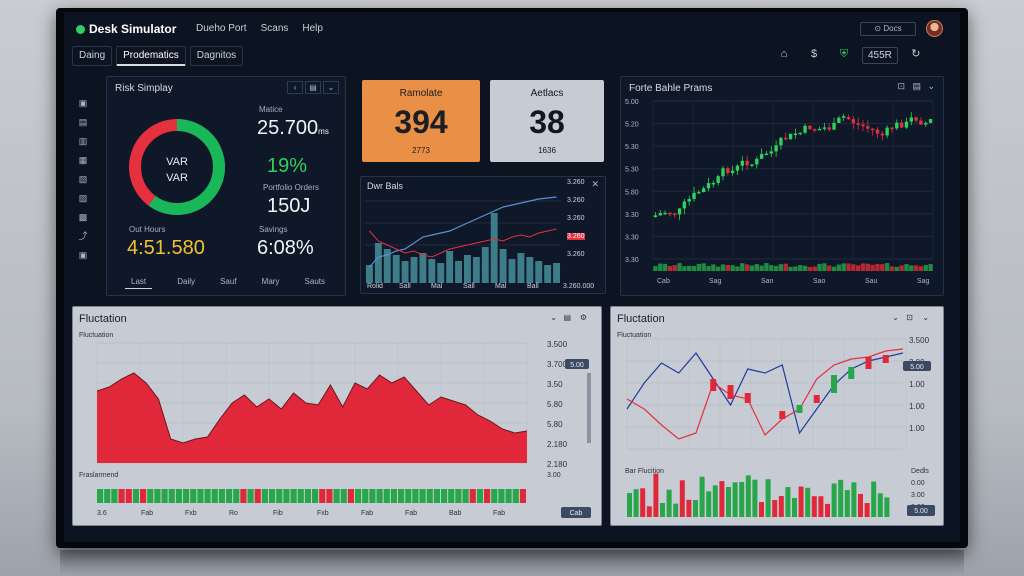 The width and height of the screenshot is (1024, 576). I want to click on calendar-icon: ▣, so click(83, 255).